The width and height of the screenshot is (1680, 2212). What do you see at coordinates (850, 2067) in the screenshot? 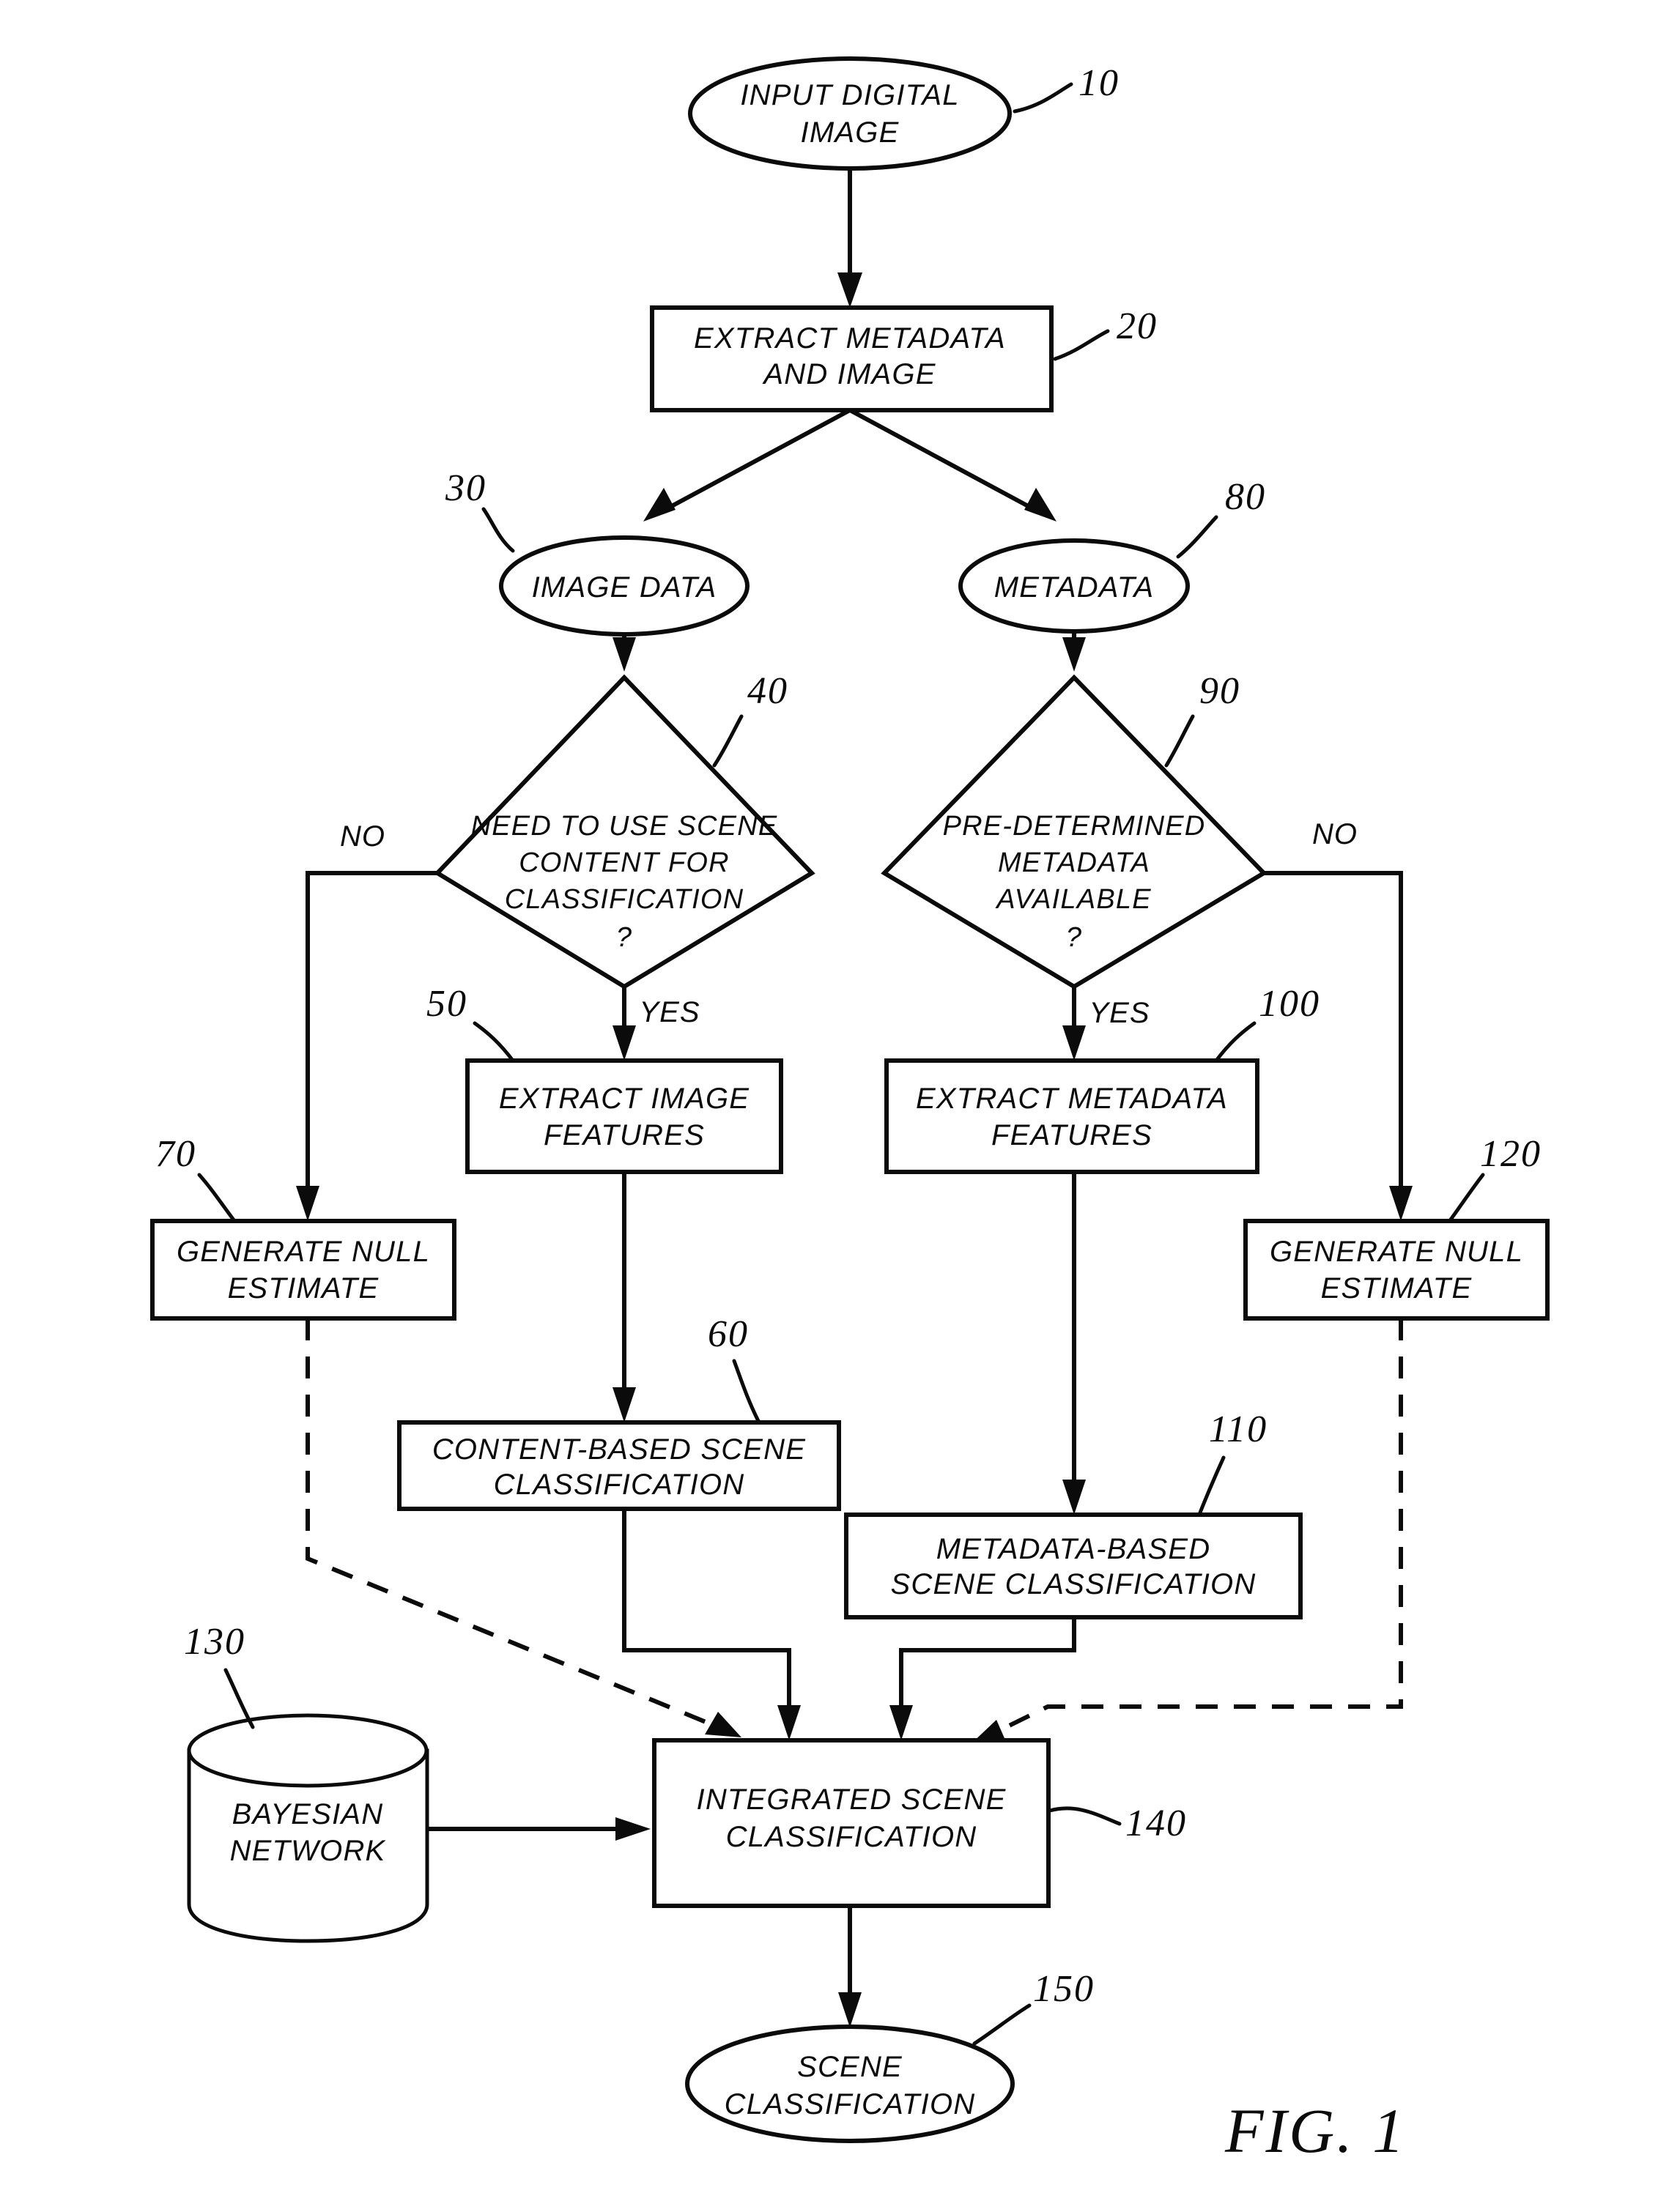
I see `node-output-line1: SCENE` at bounding box center [850, 2067].